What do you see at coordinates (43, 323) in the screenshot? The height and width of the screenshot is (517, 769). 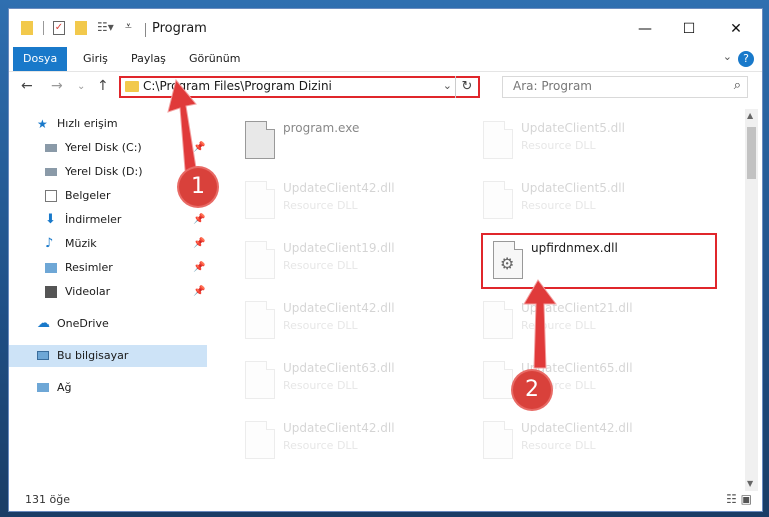 I see `cloud-icon: ☁` at bounding box center [43, 323].